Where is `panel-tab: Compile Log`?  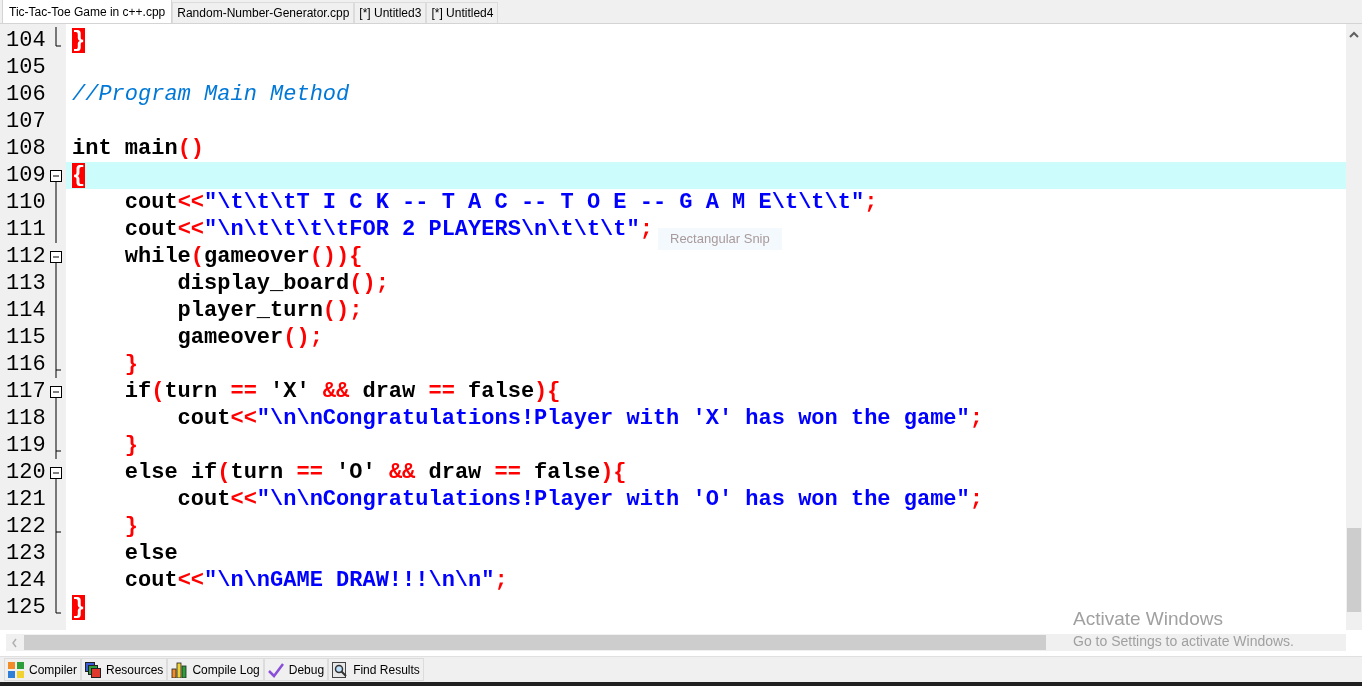
panel-tab: Compile Log is located at coordinates (215, 669).